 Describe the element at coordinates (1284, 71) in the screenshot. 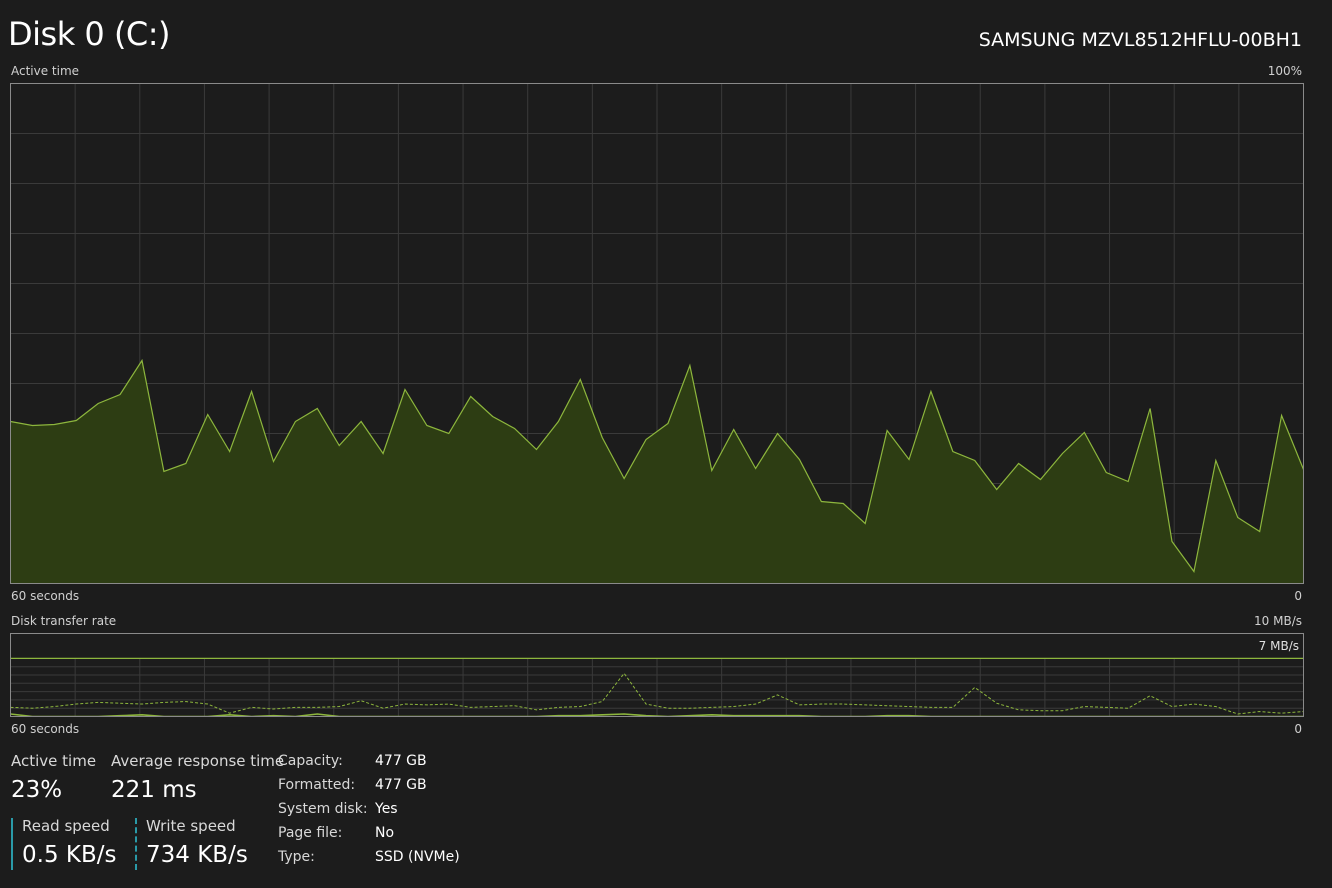

I see `active-time-max-label: 100%` at that location.